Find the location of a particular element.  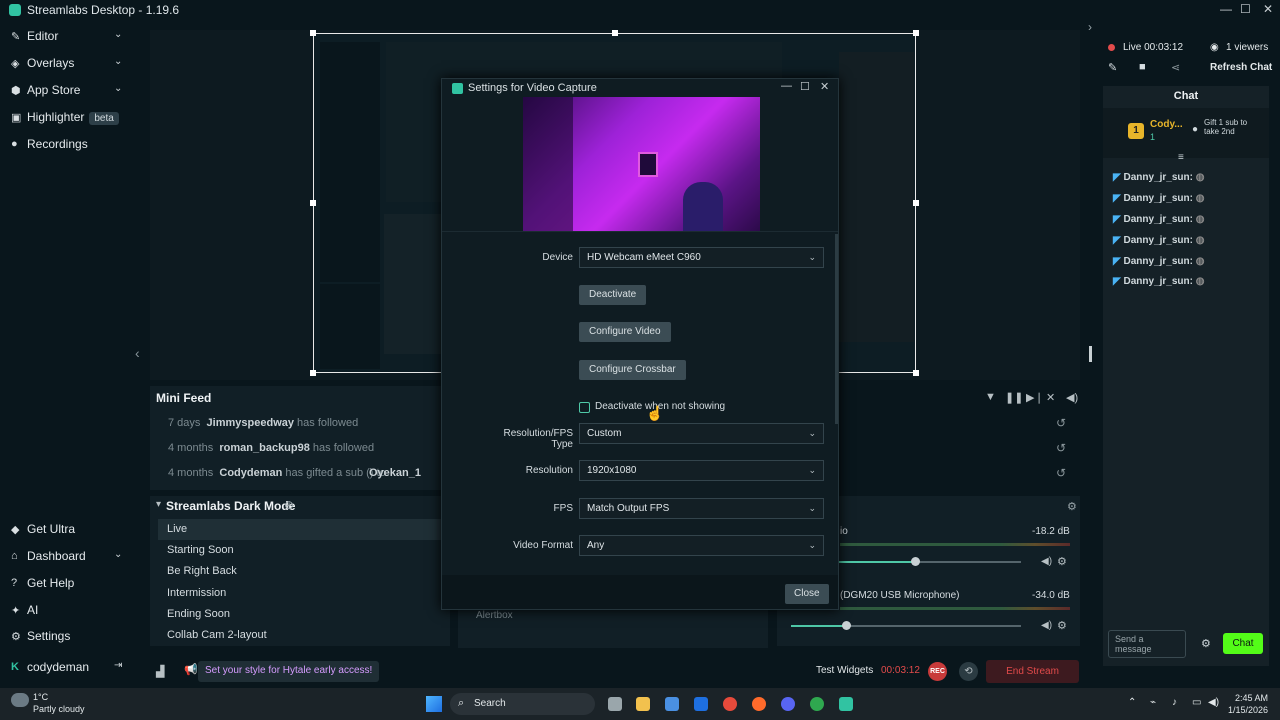

configure-crossbar-button: Configure Crossbar is located at coordinates (632, 370).